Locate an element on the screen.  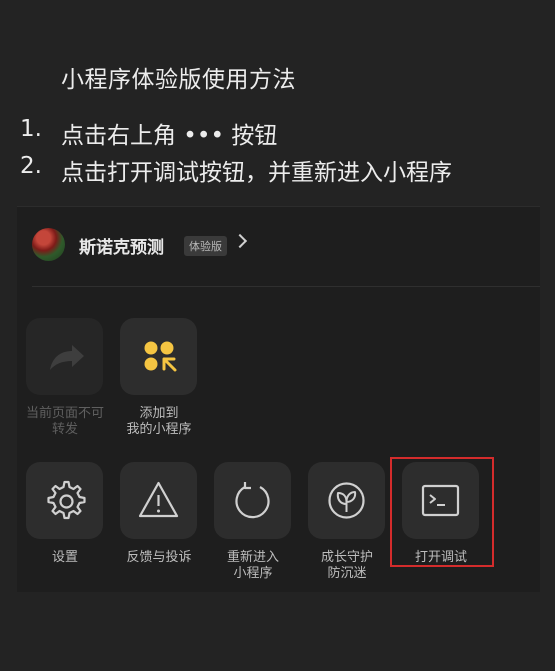
forward-button is located at coordinates (64, 356).